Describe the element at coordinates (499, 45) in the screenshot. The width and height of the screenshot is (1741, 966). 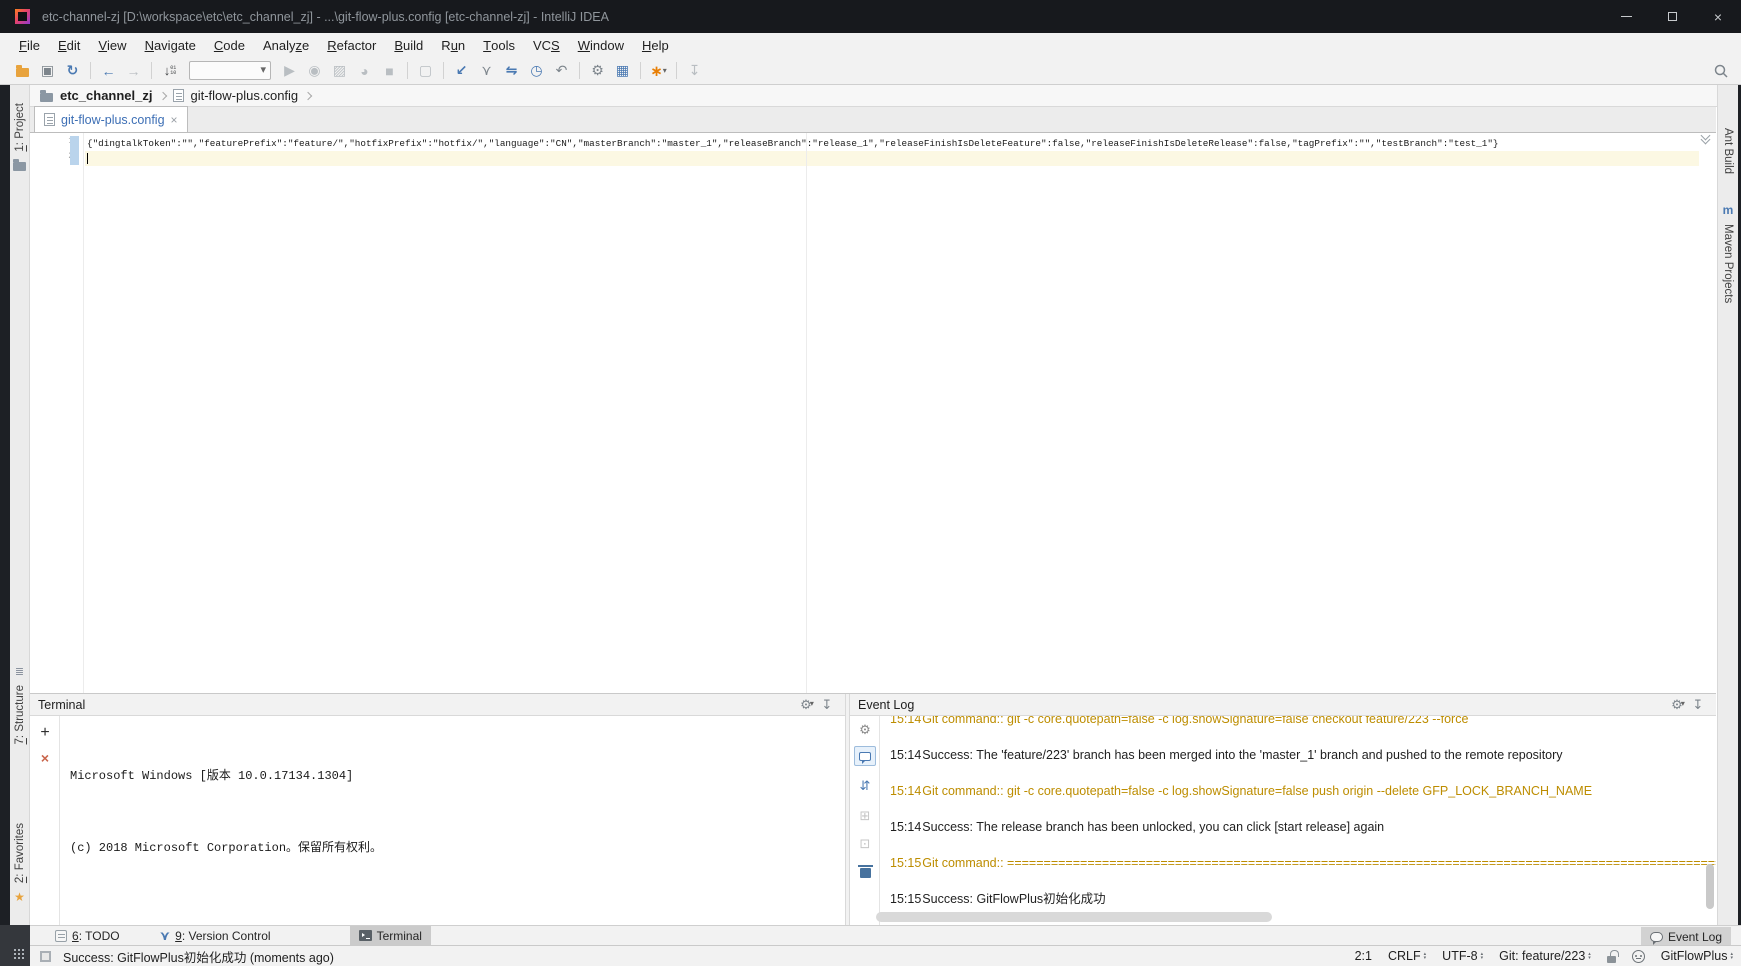
I see `menu-tools: Tools` at that location.